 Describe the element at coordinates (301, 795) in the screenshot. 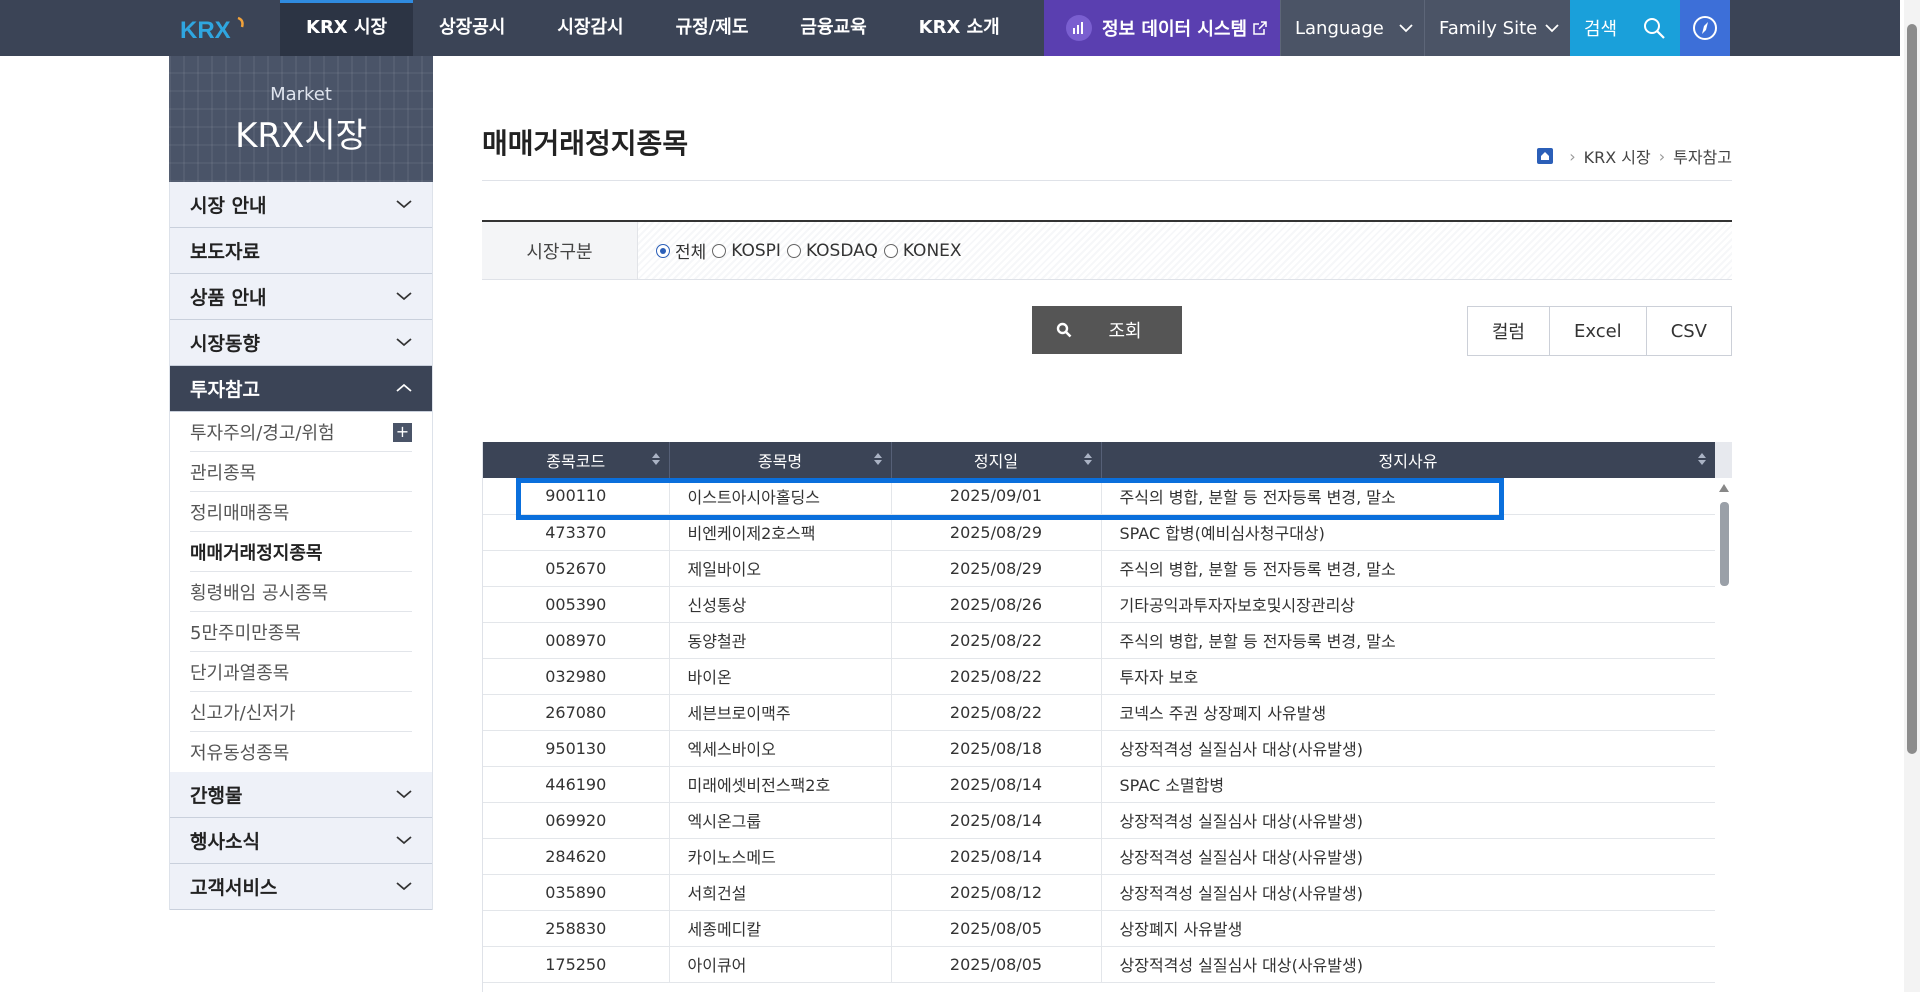

I see `sidebar-item-publications: 간행물` at that location.